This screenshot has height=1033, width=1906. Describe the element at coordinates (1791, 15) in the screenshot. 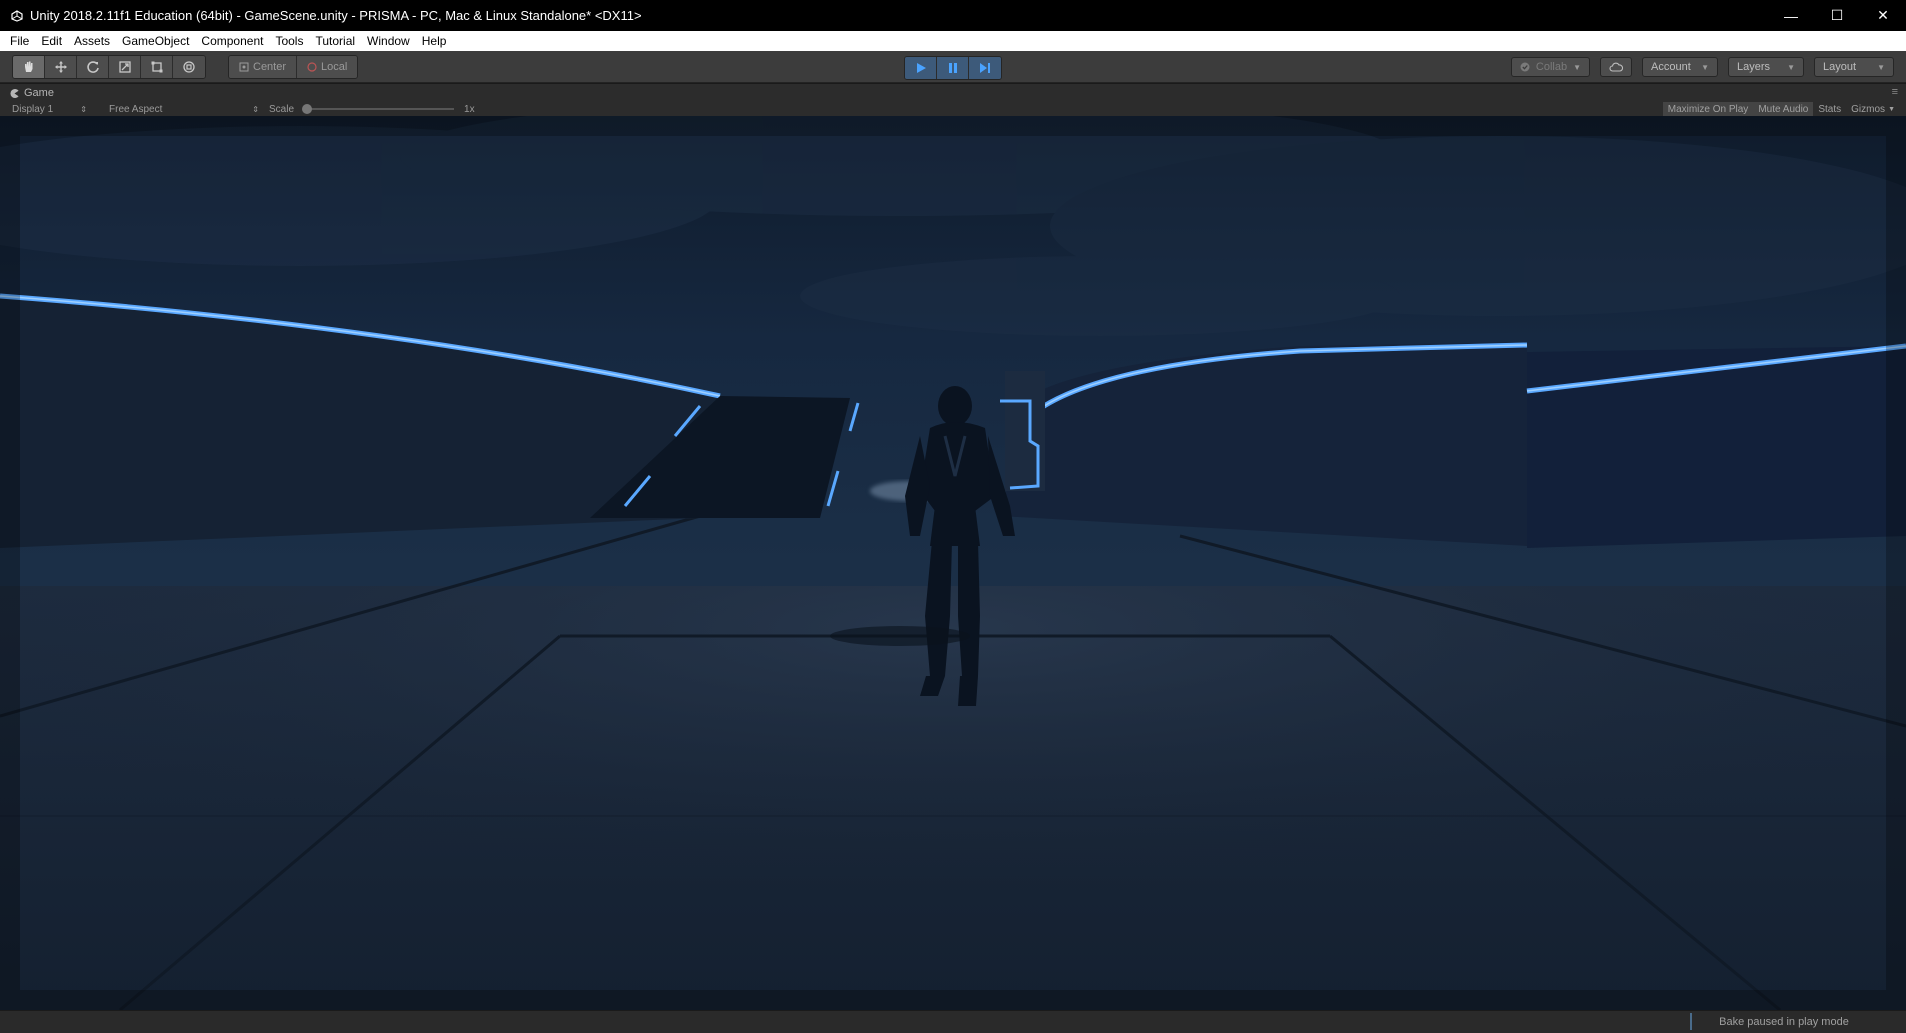

I see `minimize-button: —` at that location.